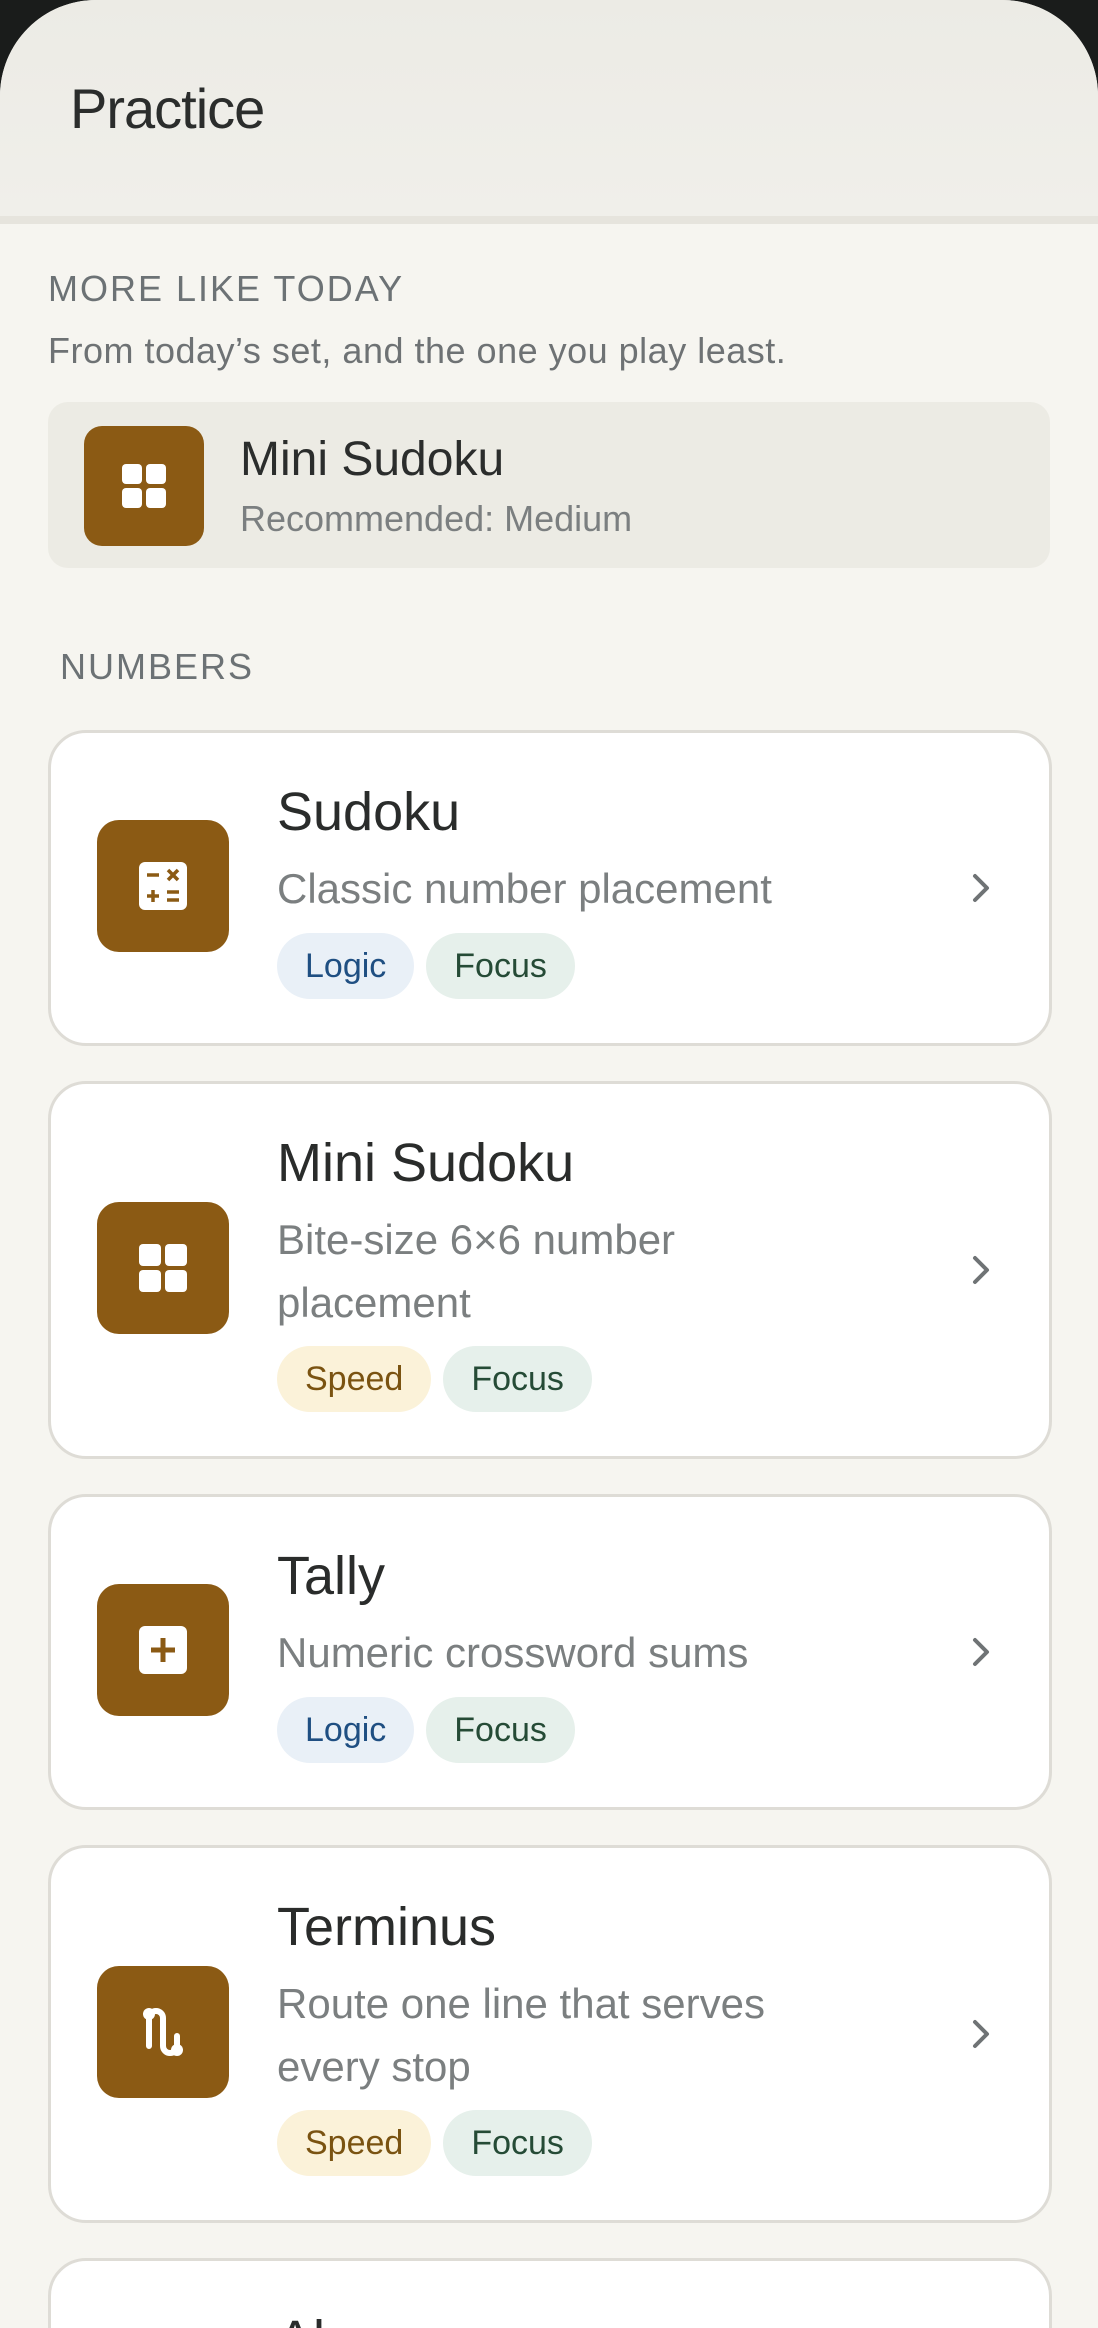  What do you see at coordinates (426, 1163) in the screenshot?
I see `game-title: Mini Sudoku` at bounding box center [426, 1163].